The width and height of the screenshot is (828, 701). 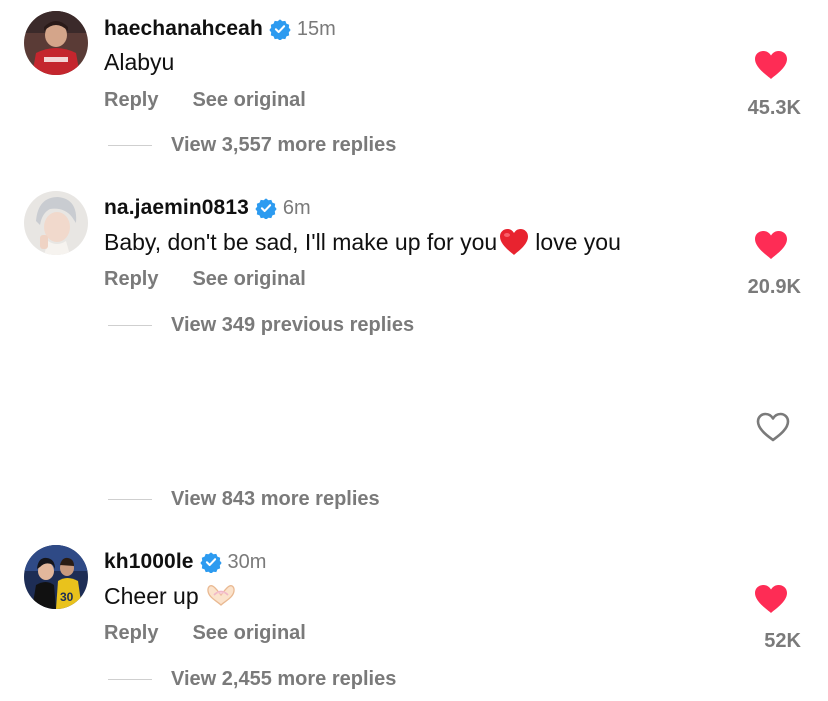 I want to click on like-count: 45.3K, so click(x=774, y=108).